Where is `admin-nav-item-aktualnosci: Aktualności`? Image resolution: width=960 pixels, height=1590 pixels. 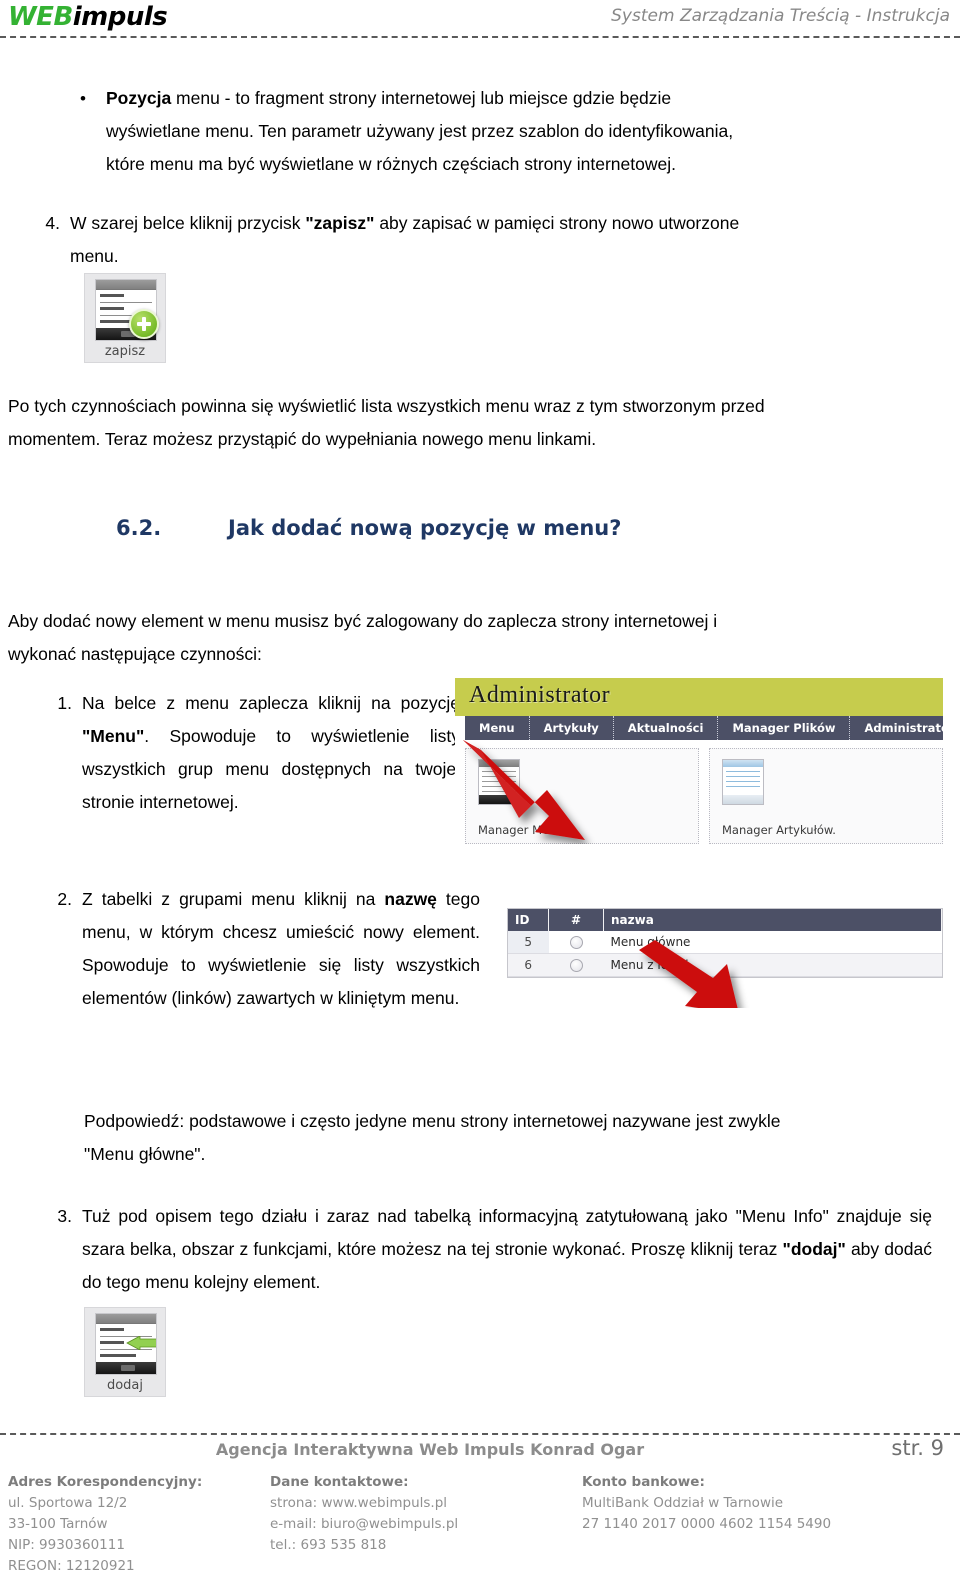 admin-nav-item-aktualnosci: Aktualności is located at coordinates (666, 728).